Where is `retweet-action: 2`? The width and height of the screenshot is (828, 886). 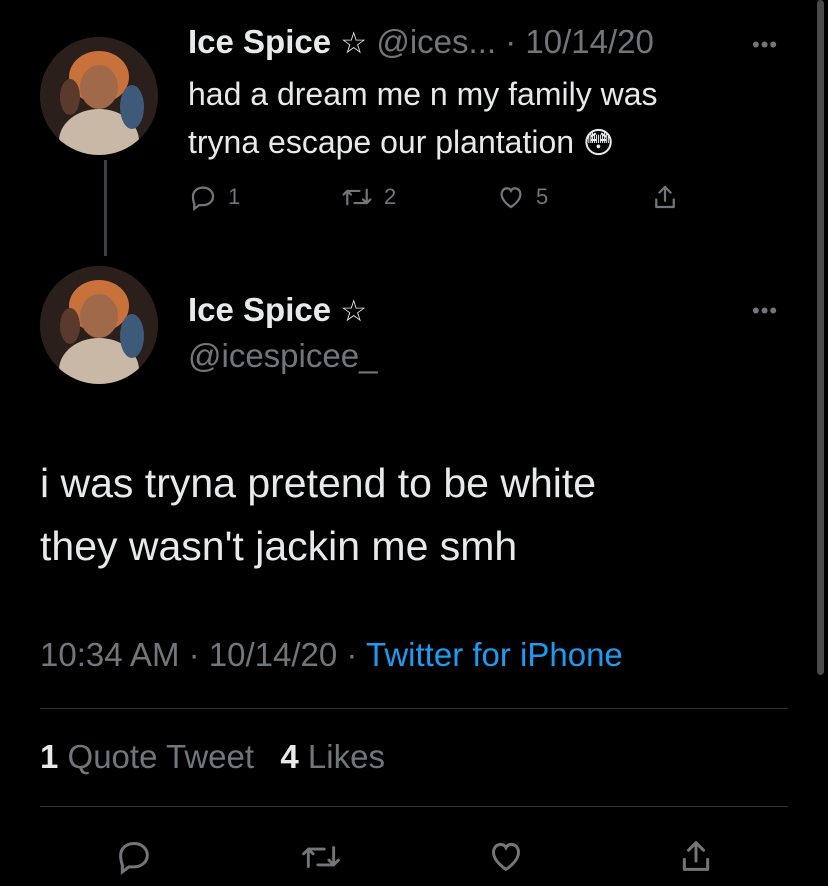 retweet-action: 2 is located at coordinates (368, 197).